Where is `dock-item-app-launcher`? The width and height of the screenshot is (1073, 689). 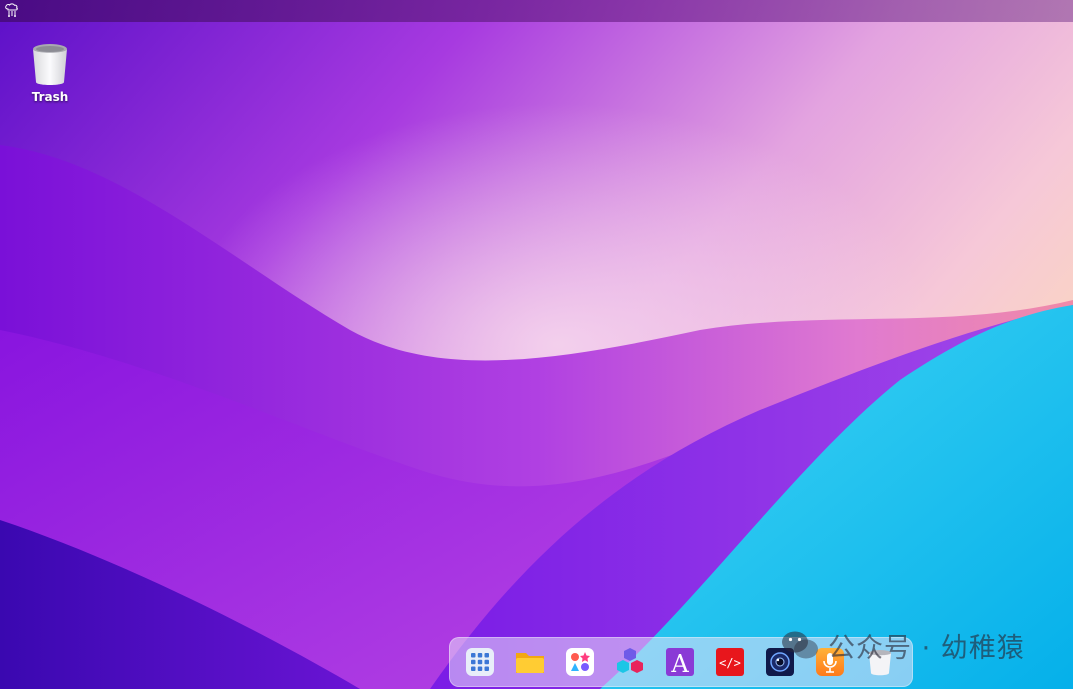
dock-item-app-launcher is located at coordinates (480, 662).